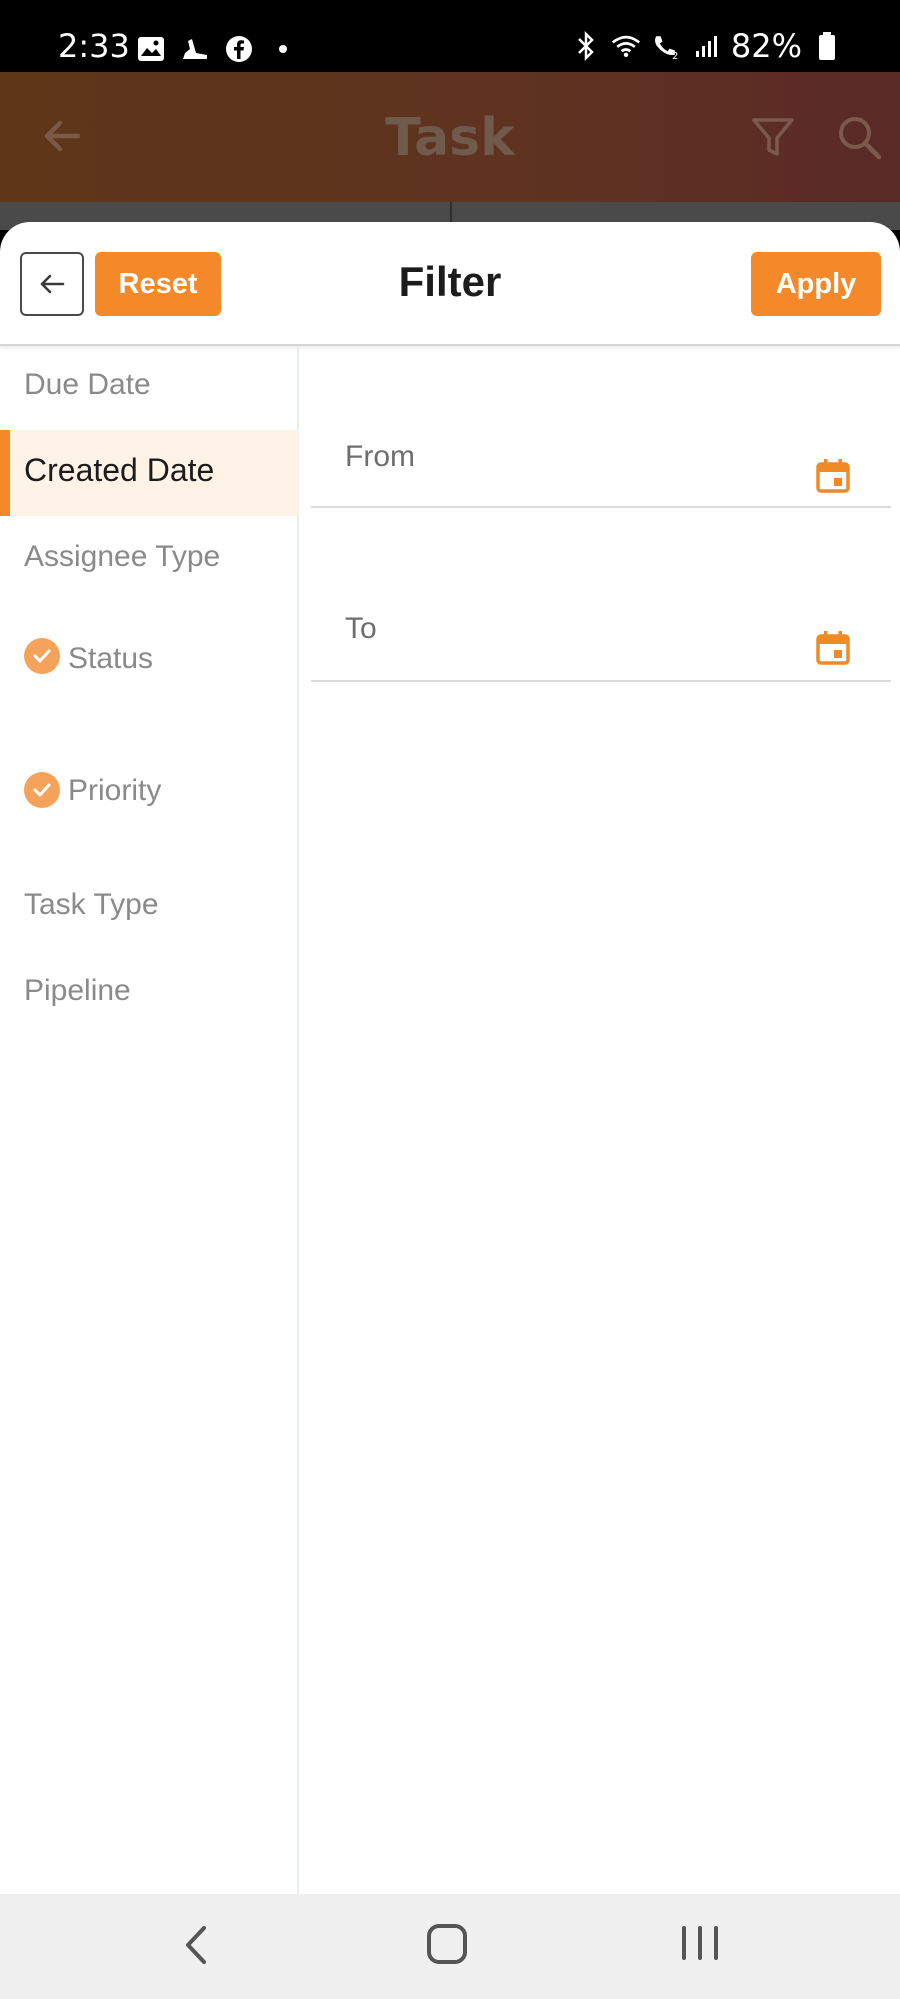 This screenshot has width=900, height=1999. What do you see at coordinates (149, 991) in the screenshot?
I see `category-pipeline: Pipeline` at bounding box center [149, 991].